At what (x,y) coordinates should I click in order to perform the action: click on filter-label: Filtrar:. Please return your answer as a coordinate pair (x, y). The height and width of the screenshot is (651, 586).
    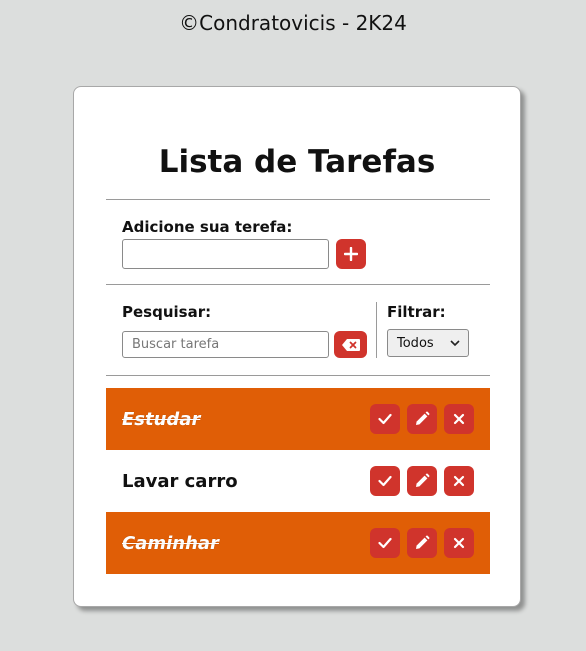
    Looking at the image, I should click on (416, 312).